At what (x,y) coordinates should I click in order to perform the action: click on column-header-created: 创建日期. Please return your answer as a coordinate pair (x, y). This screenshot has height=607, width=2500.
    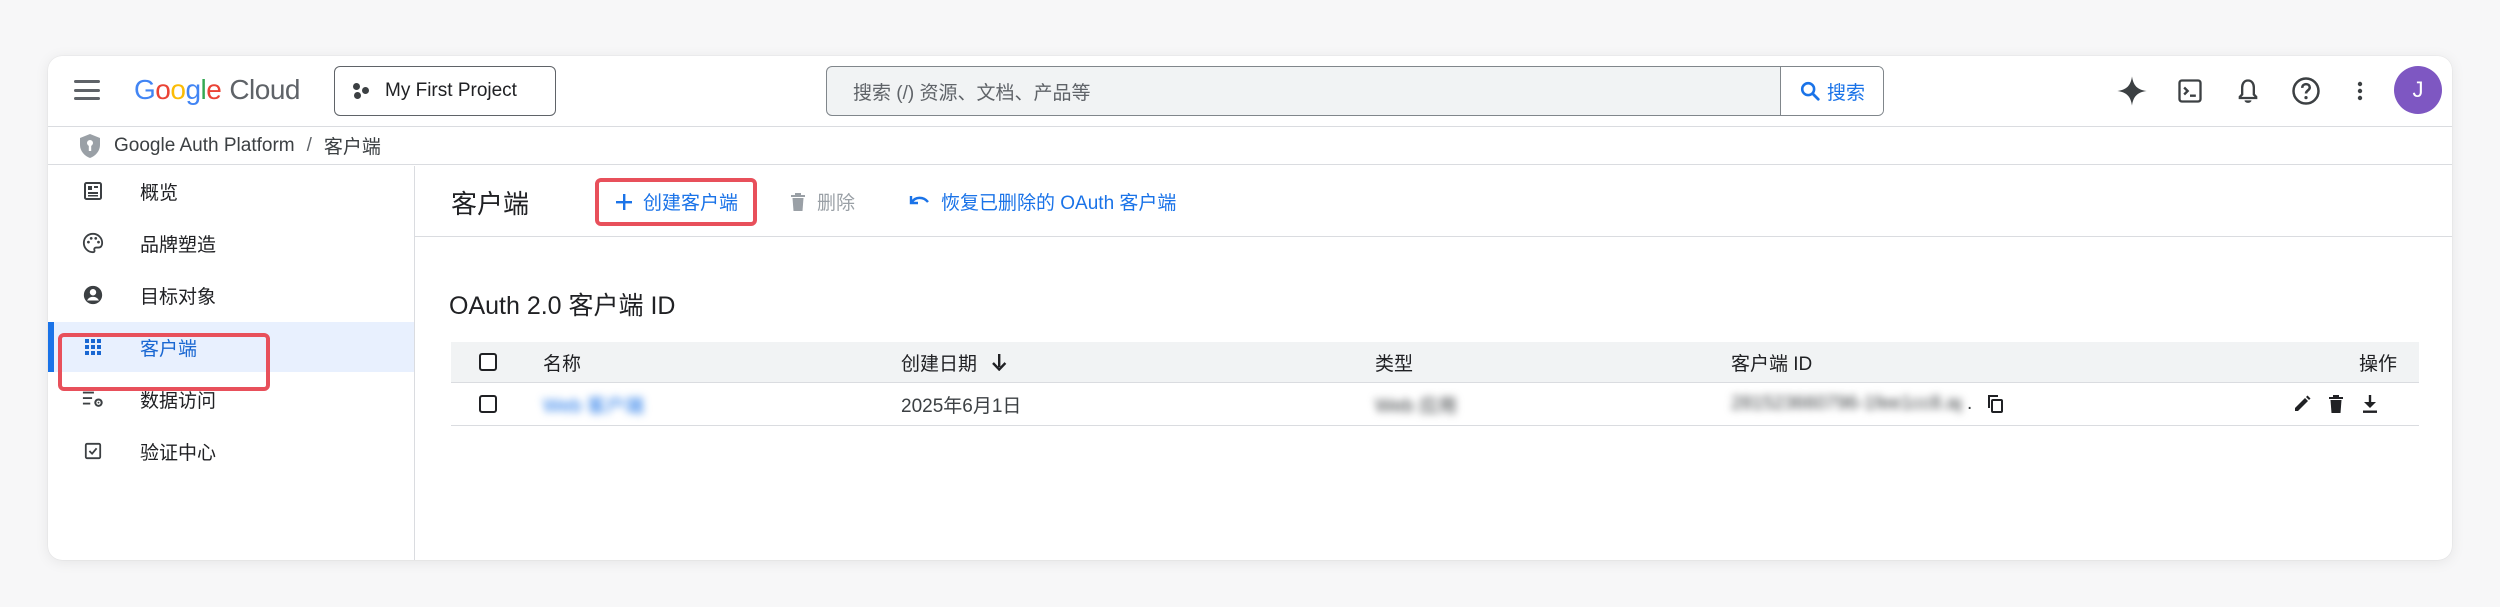
    Looking at the image, I should click on (954, 362).